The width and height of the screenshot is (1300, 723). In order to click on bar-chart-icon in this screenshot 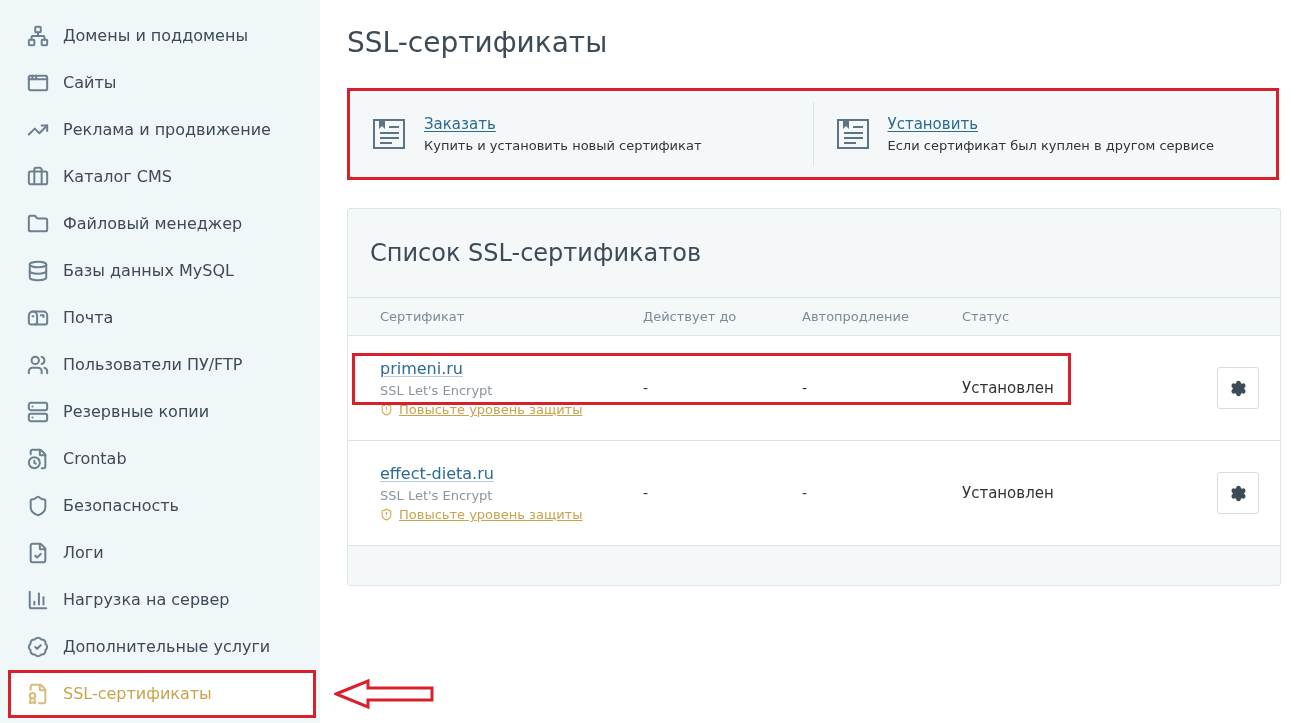, I will do `click(38, 599)`.